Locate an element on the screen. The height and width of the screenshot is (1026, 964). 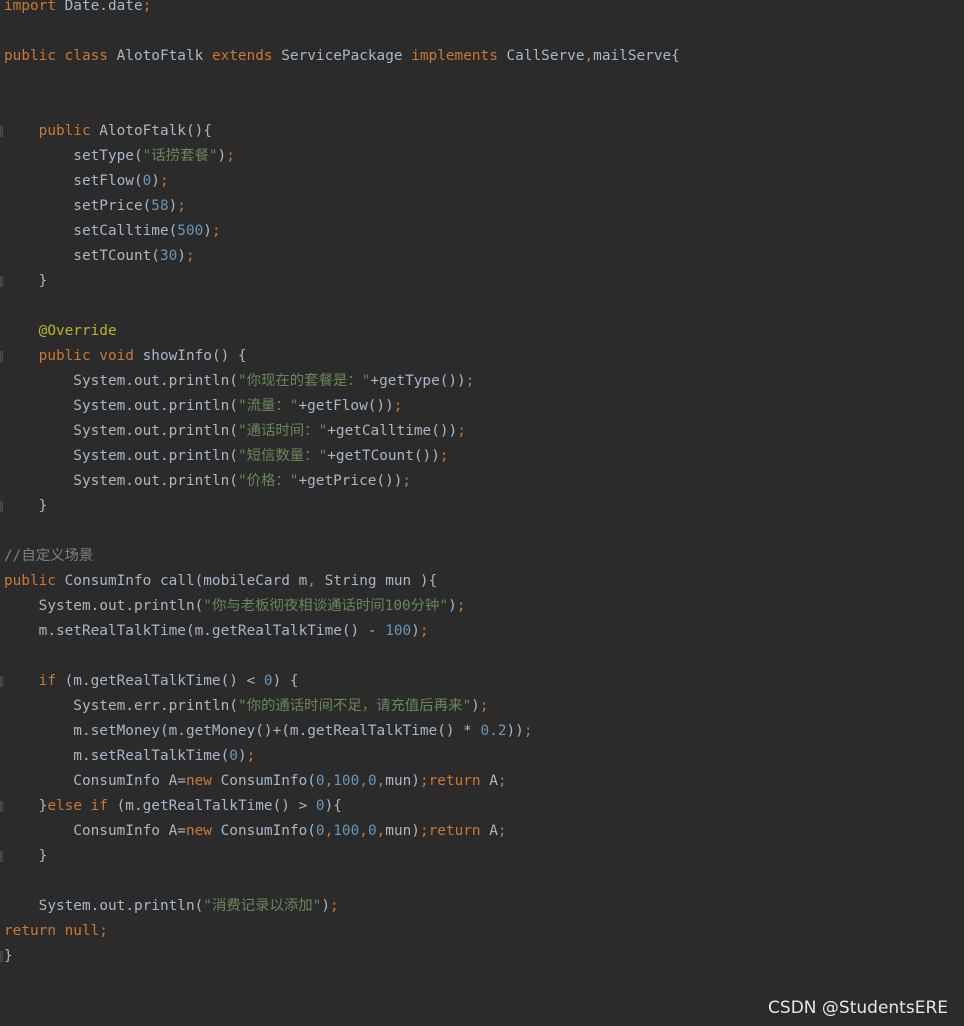
code-token: m.setRealTalkTime( is located at coordinates (117, 756).